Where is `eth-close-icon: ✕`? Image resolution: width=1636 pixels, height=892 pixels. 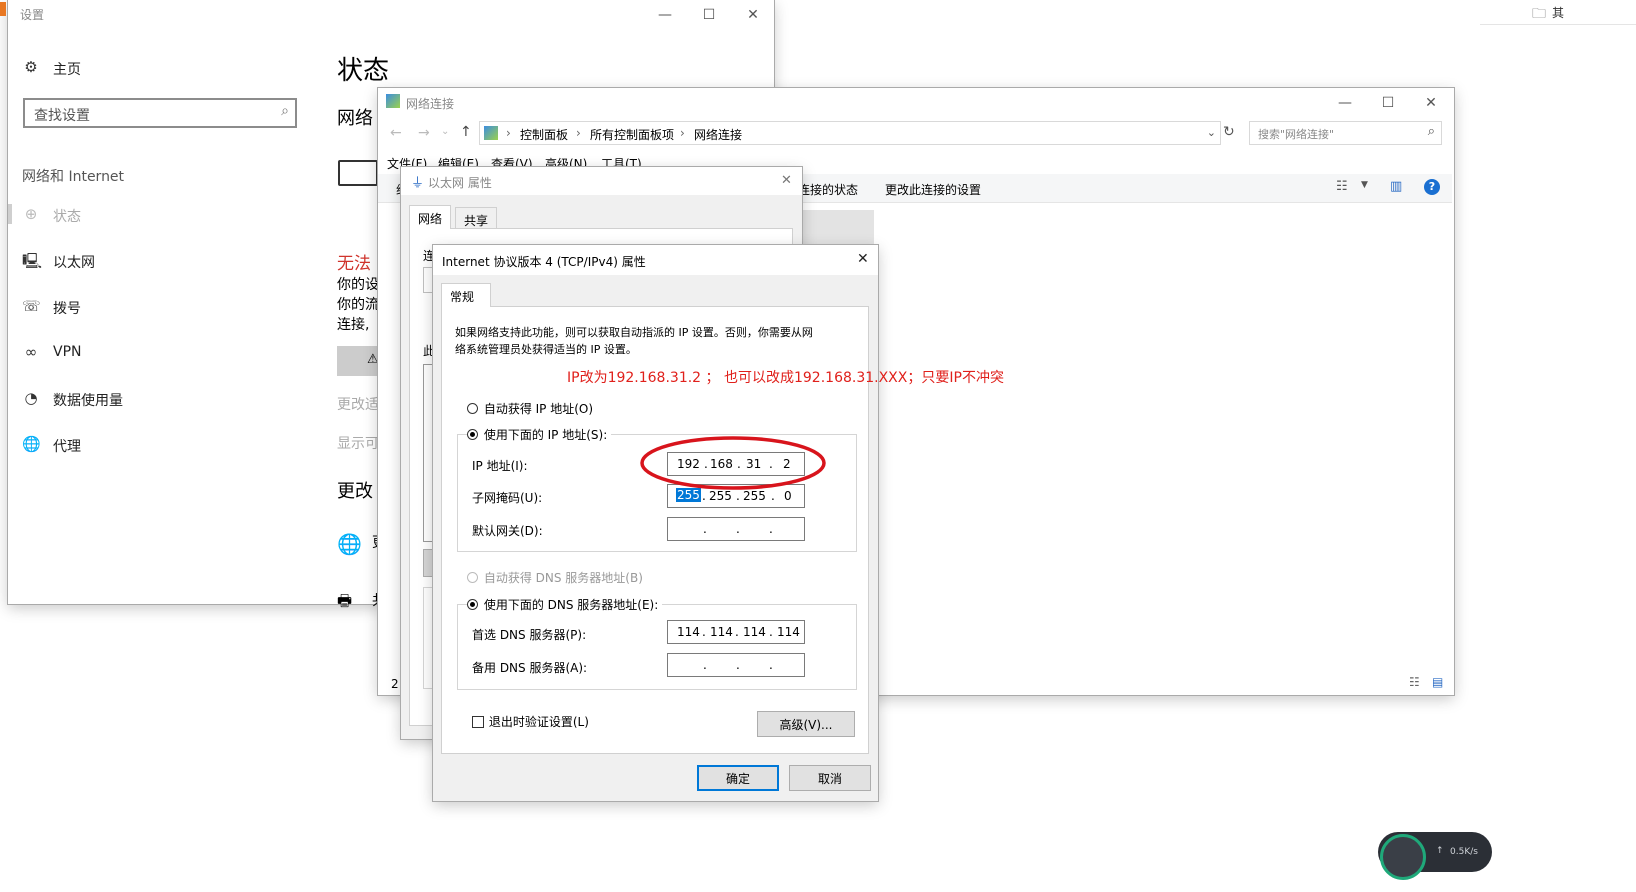 eth-close-icon: ✕ is located at coordinates (786, 180).